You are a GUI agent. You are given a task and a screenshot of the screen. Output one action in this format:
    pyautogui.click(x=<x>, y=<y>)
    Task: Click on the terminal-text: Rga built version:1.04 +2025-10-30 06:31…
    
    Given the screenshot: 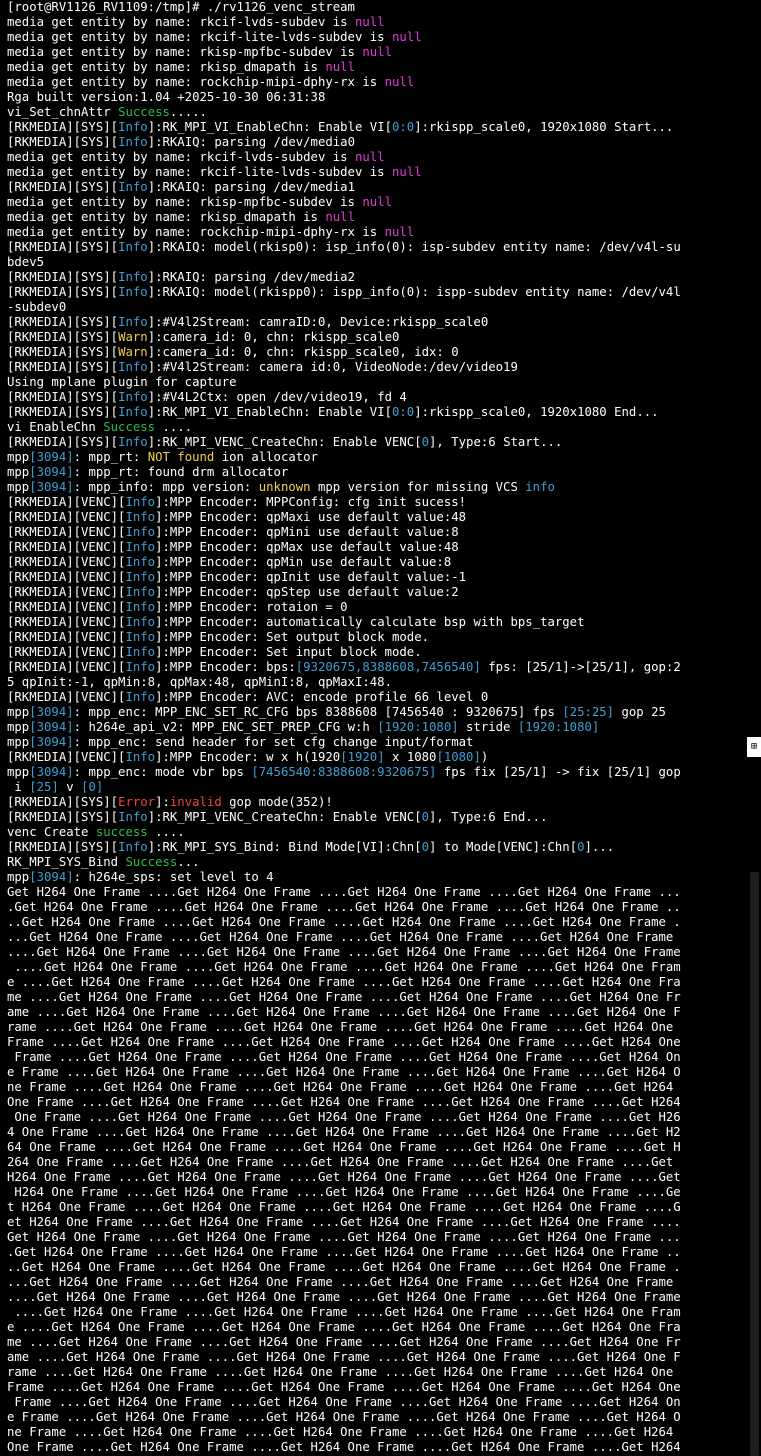 What is the action you would take?
    pyautogui.click(x=166, y=97)
    